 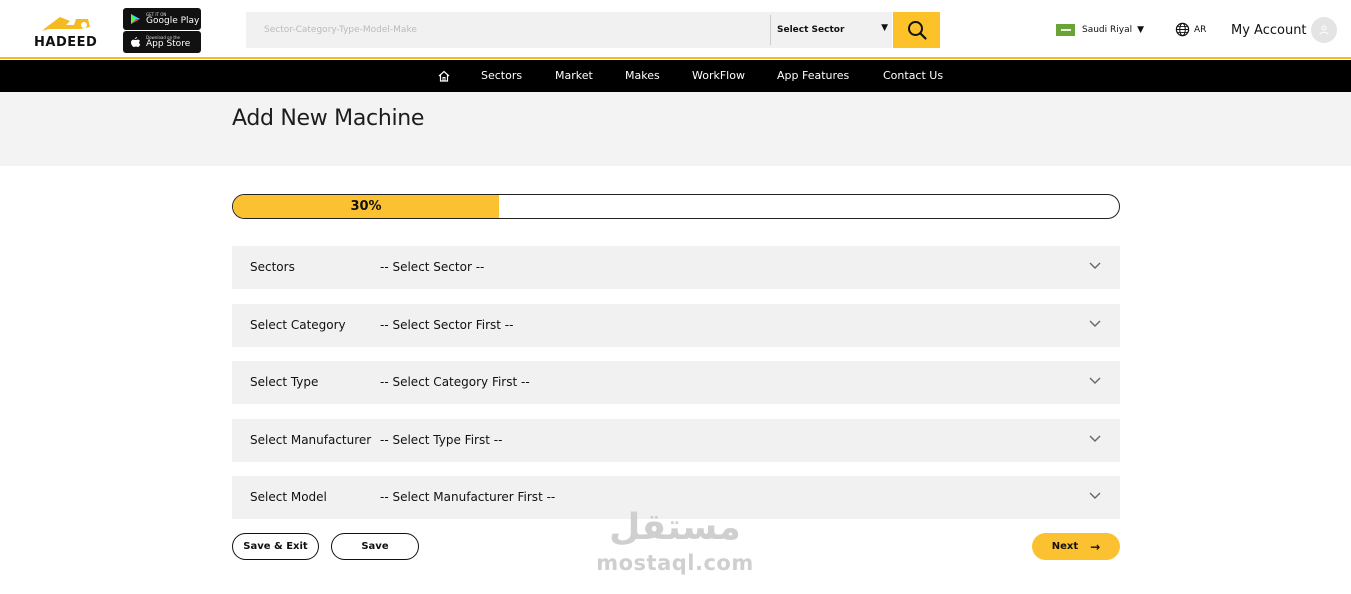 I want to click on nav-item-makes: Makes, so click(x=642, y=76).